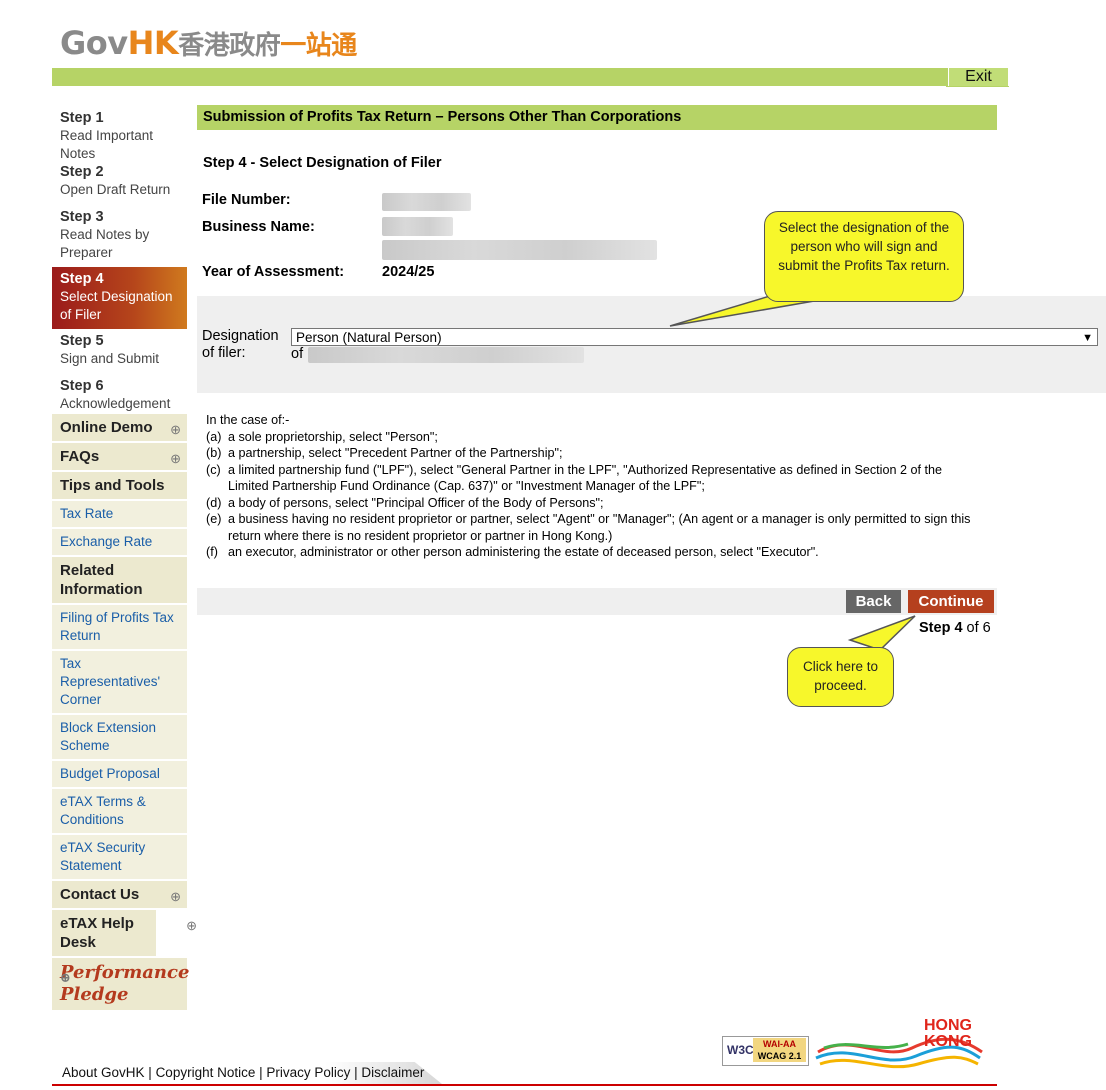 The height and width of the screenshot is (1090, 1106). I want to click on wai-label: WAI-AA, so click(779, 1044).